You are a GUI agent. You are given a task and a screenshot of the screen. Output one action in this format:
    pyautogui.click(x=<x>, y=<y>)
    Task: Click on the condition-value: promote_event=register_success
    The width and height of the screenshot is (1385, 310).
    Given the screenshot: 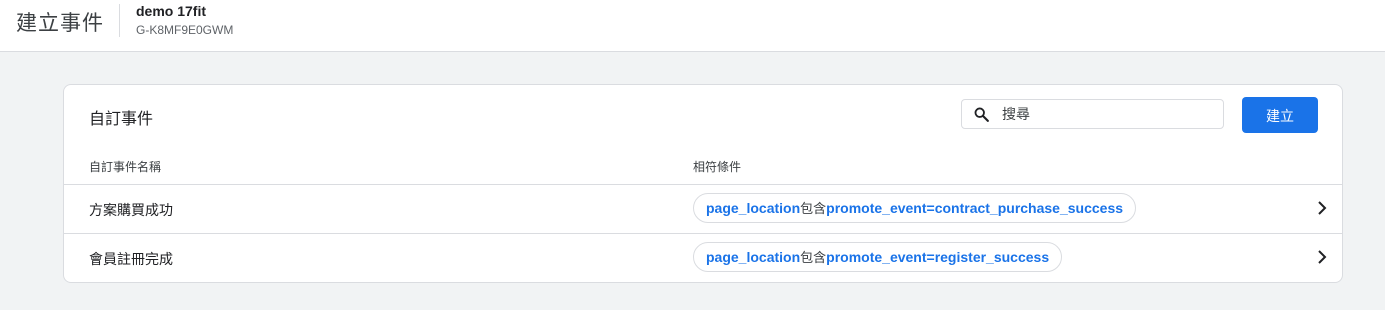 What is the action you would take?
    pyautogui.click(x=938, y=257)
    